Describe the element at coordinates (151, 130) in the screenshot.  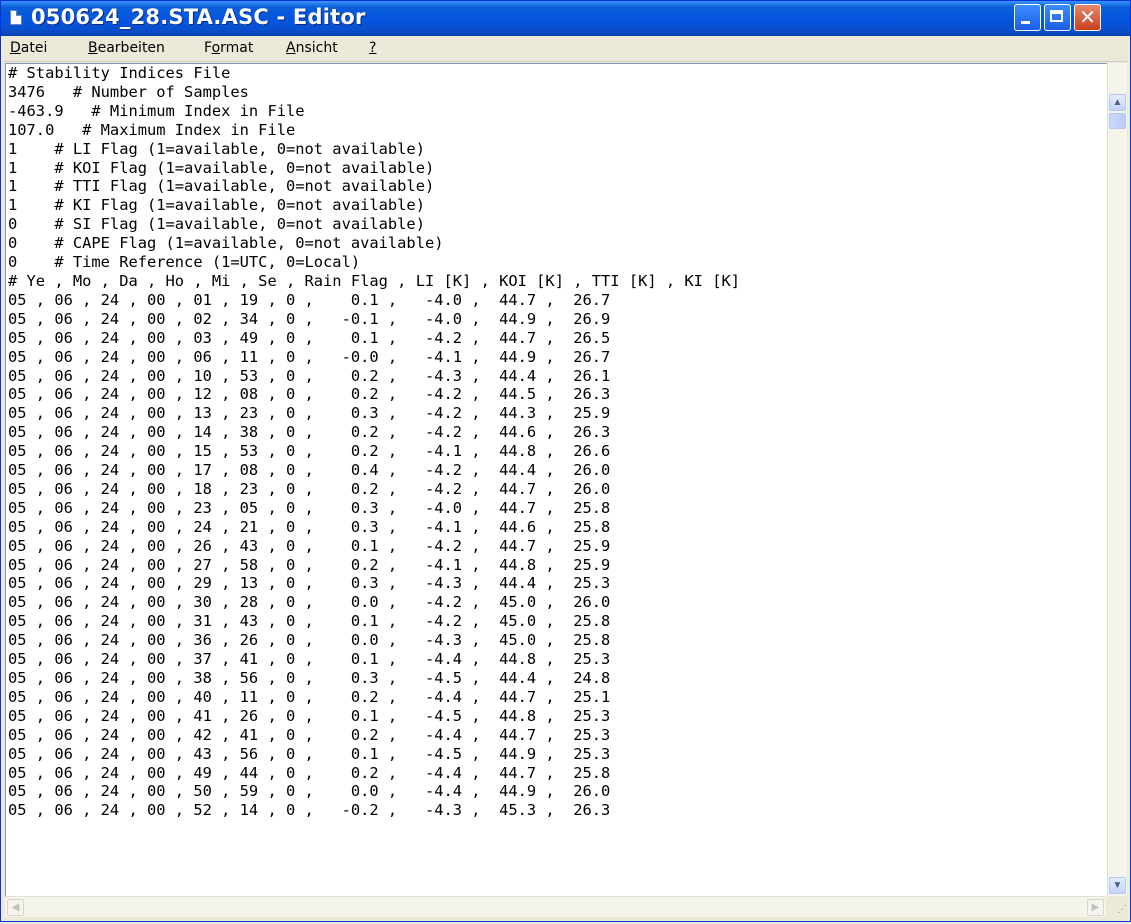
I see `text-line: 107.0 # Maximum Index in File` at that location.